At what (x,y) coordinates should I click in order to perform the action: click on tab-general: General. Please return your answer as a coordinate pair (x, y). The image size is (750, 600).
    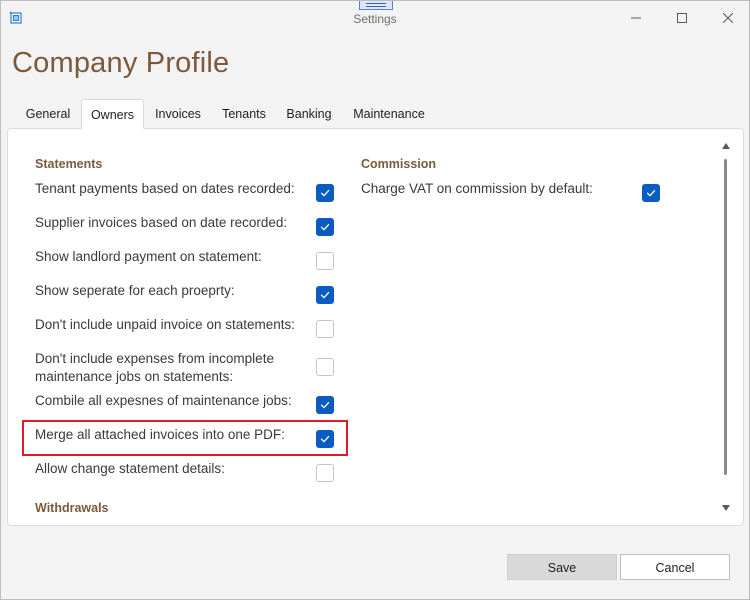
    Looking at the image, I should click on (48, 114).